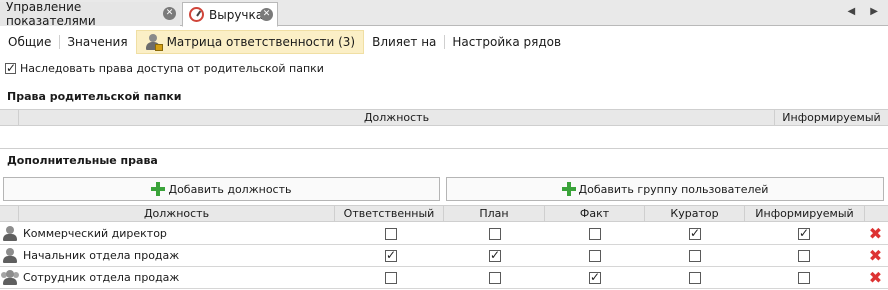  I want to click on subtab-values: Значения, so click(98, 42).